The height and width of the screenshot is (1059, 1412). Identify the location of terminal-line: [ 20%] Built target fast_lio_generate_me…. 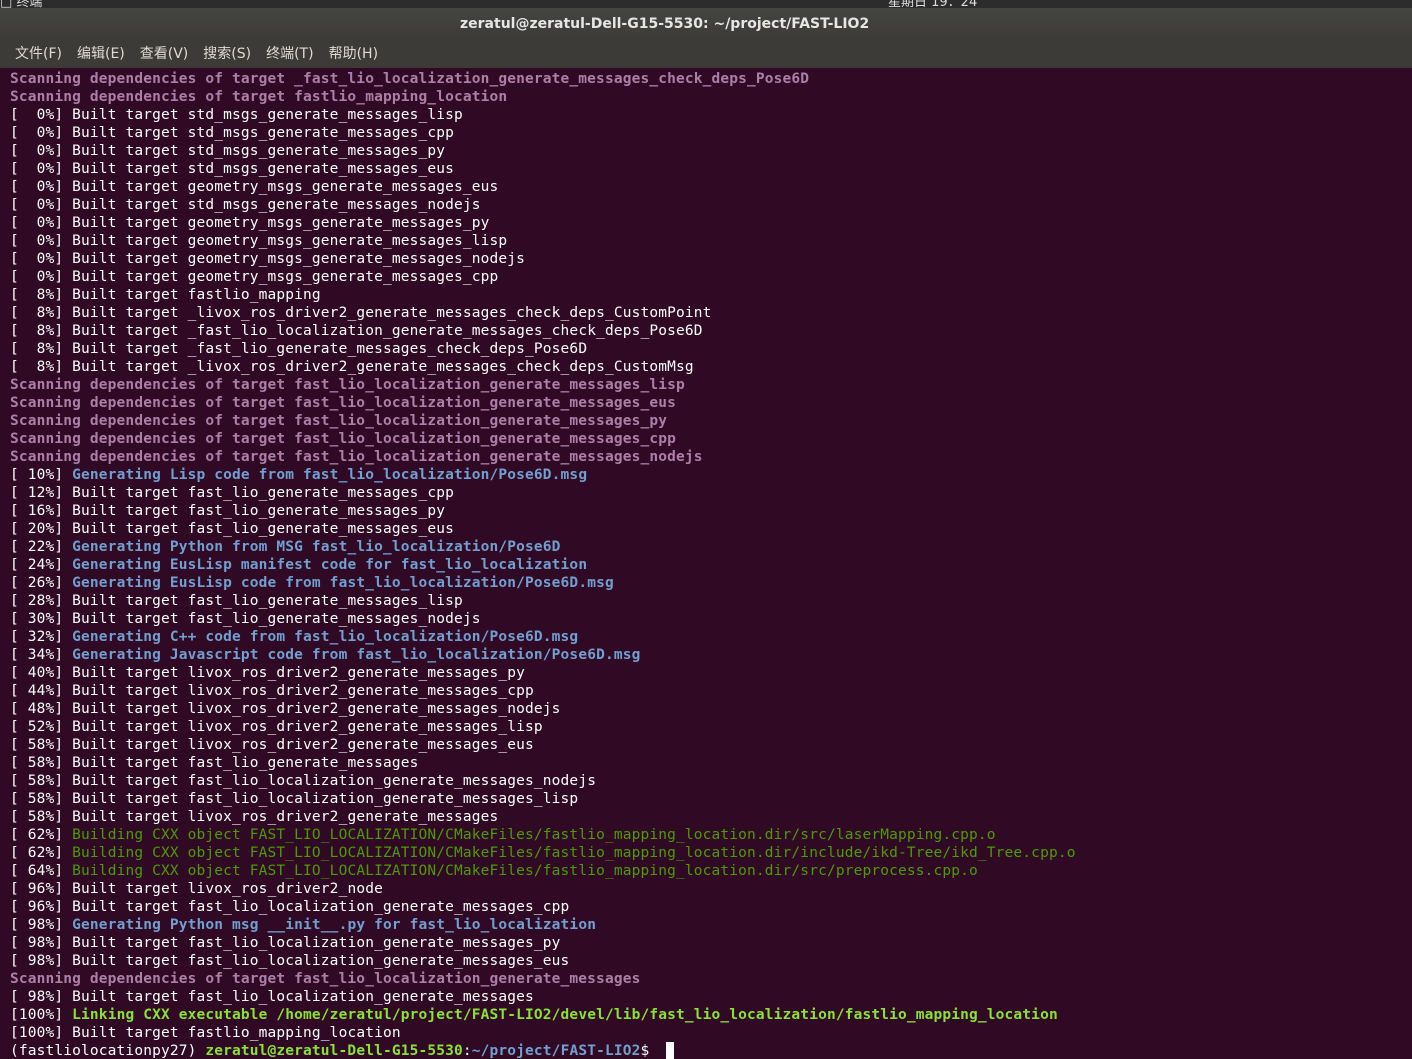
(710, 529).